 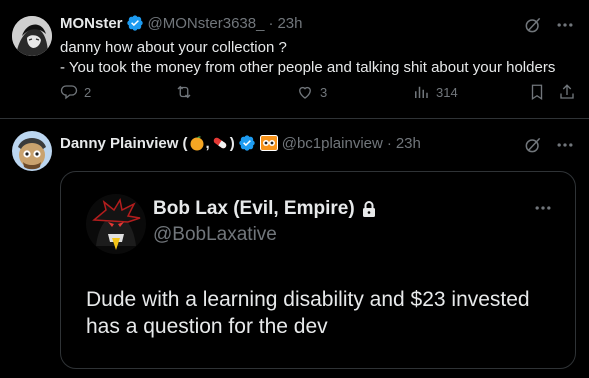 I want to click on quote-avatar-image, so click(x=116, y=224).